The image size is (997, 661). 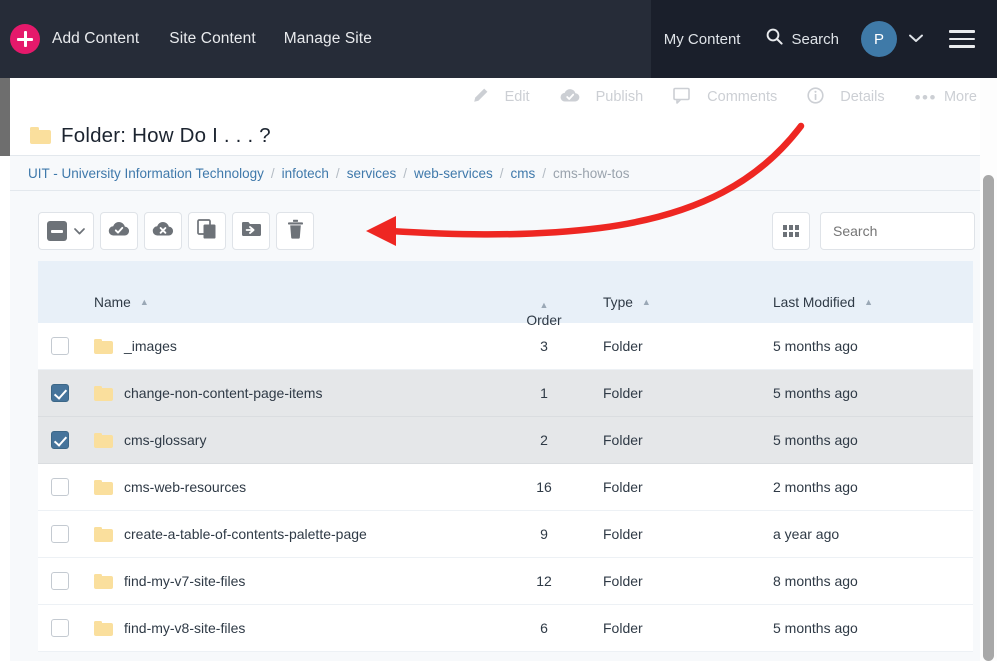 What do you see at coordinates (946, 97) in the screenshot?
I see `more-button: ••• More` at bounding box center [946, 97].